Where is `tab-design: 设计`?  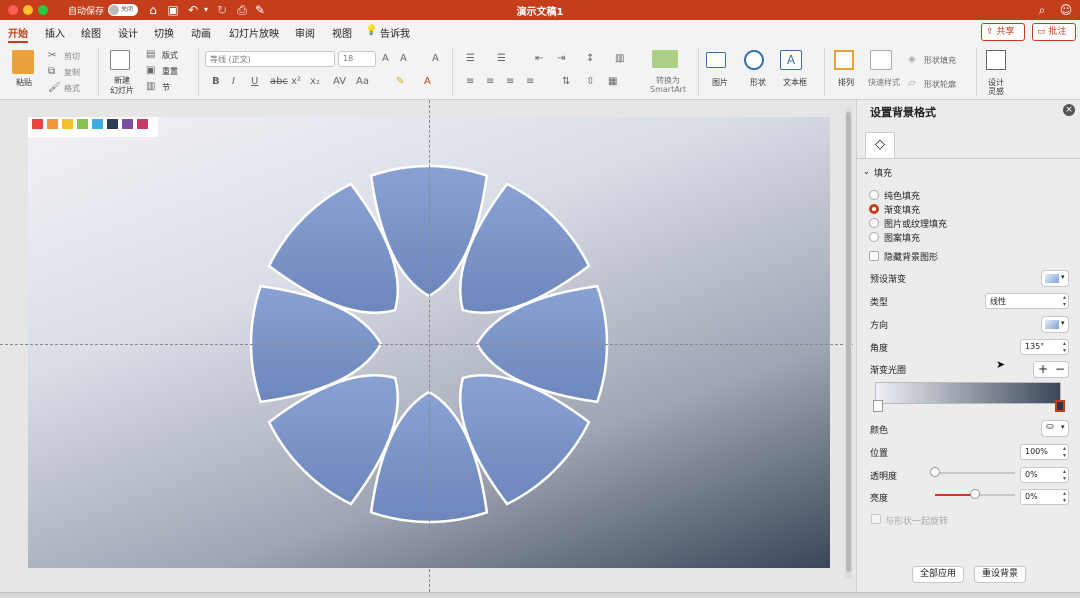 tab-design: 设计 is located at coordinates (128, 32).